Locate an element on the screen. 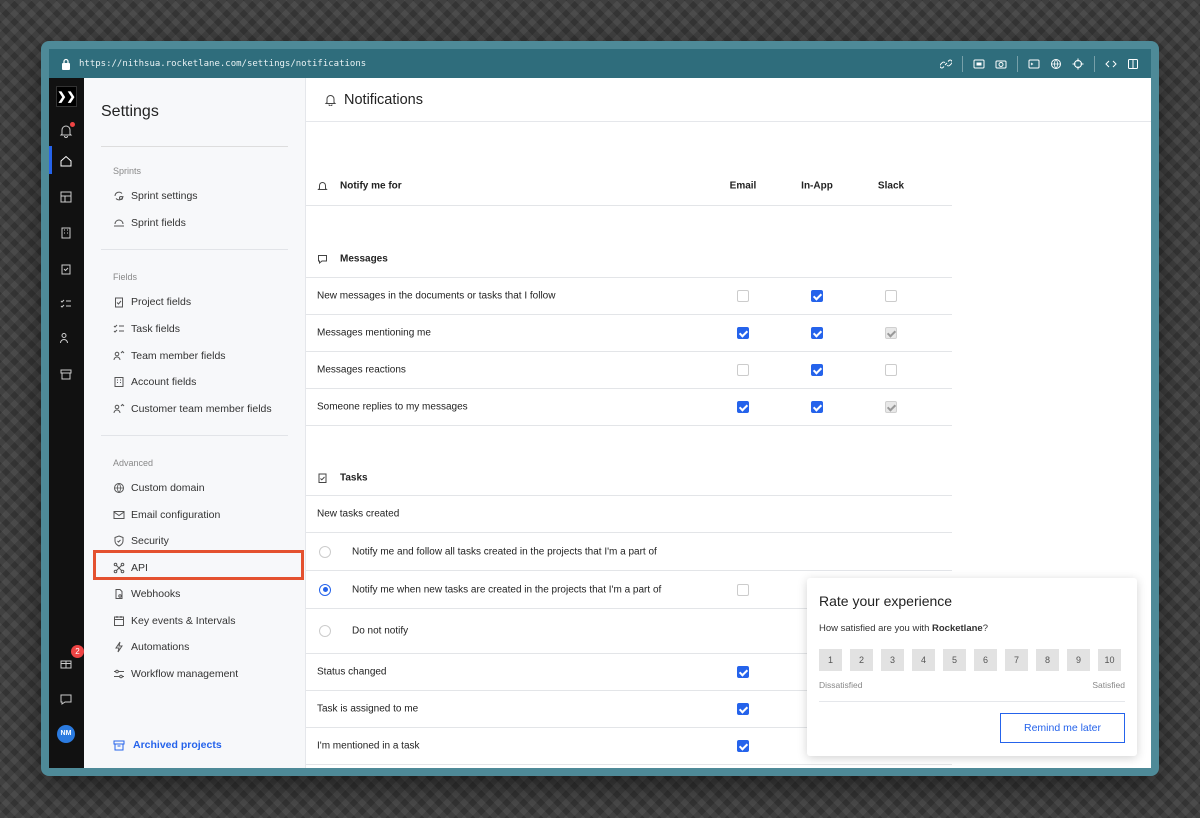 This screenshot has height=818, width=1200. active-indicator is located at coordinates (50, 160).